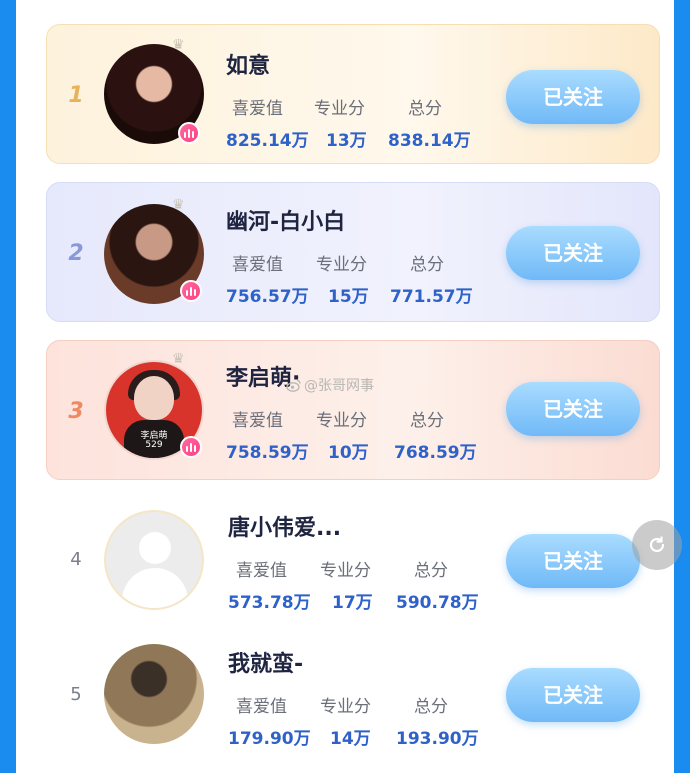  Describe the element at coordinates (267, 453) in the screenshot. I see `stat-value: 758.59万` at that location.